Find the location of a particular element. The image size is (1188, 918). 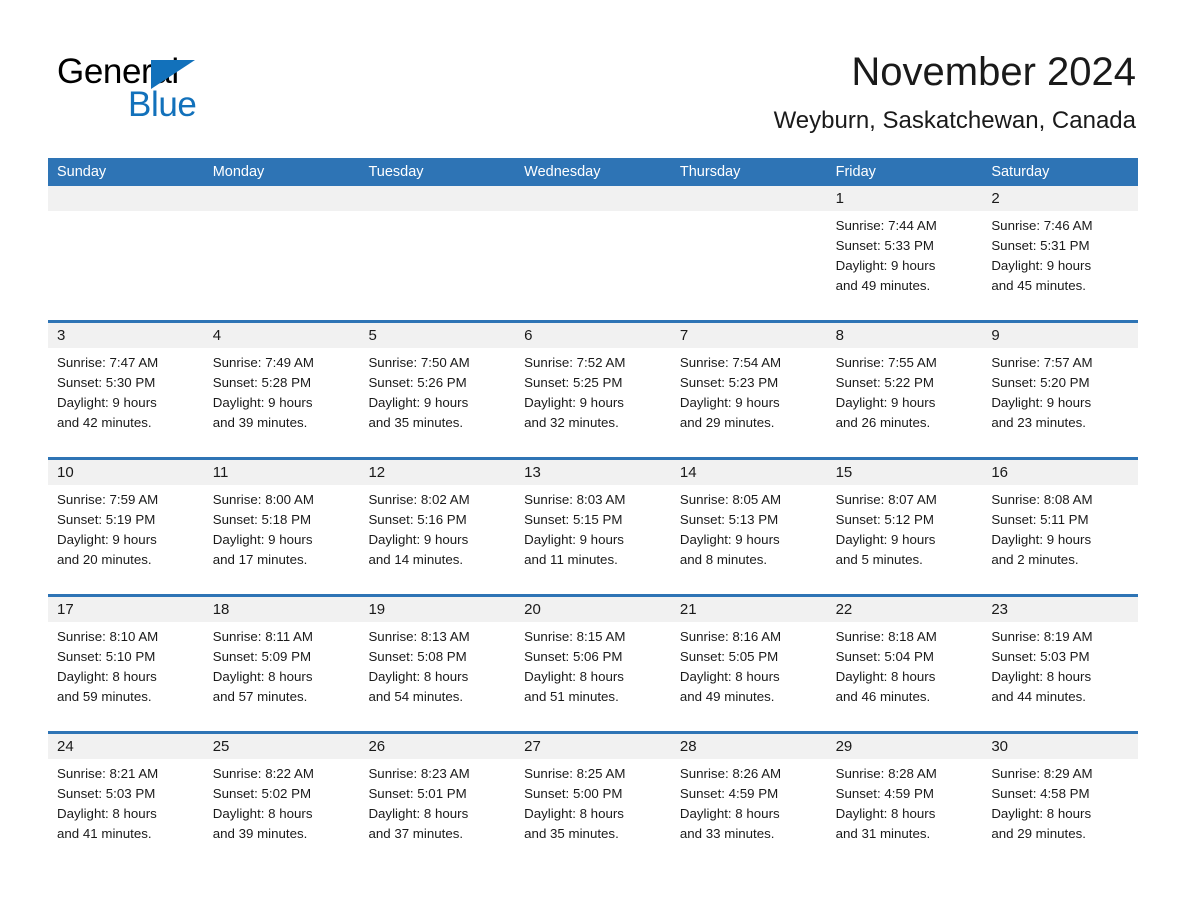

sunrise-text: Sunrise: 8:13 AM is located at coordinates (419, 636).